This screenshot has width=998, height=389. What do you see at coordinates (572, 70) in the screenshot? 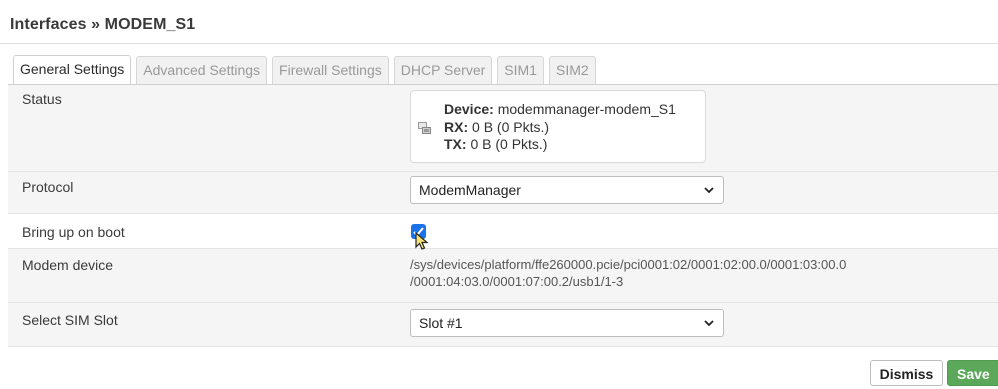
I see `tab-sim2: SIM2` at bounding box center [572, 70].